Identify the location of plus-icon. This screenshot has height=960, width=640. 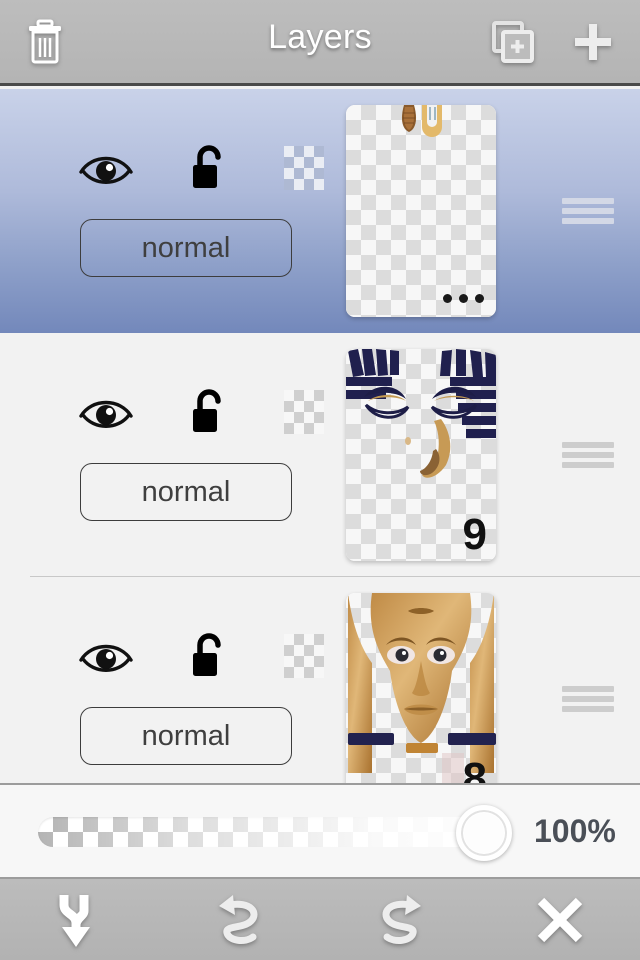
(593, 42).